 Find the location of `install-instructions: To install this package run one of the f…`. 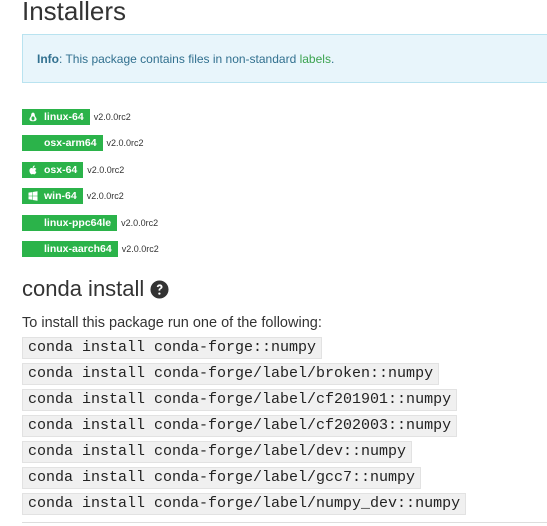

install-instructions: To install this package run one of the f… is located at coordinates (172, 323).